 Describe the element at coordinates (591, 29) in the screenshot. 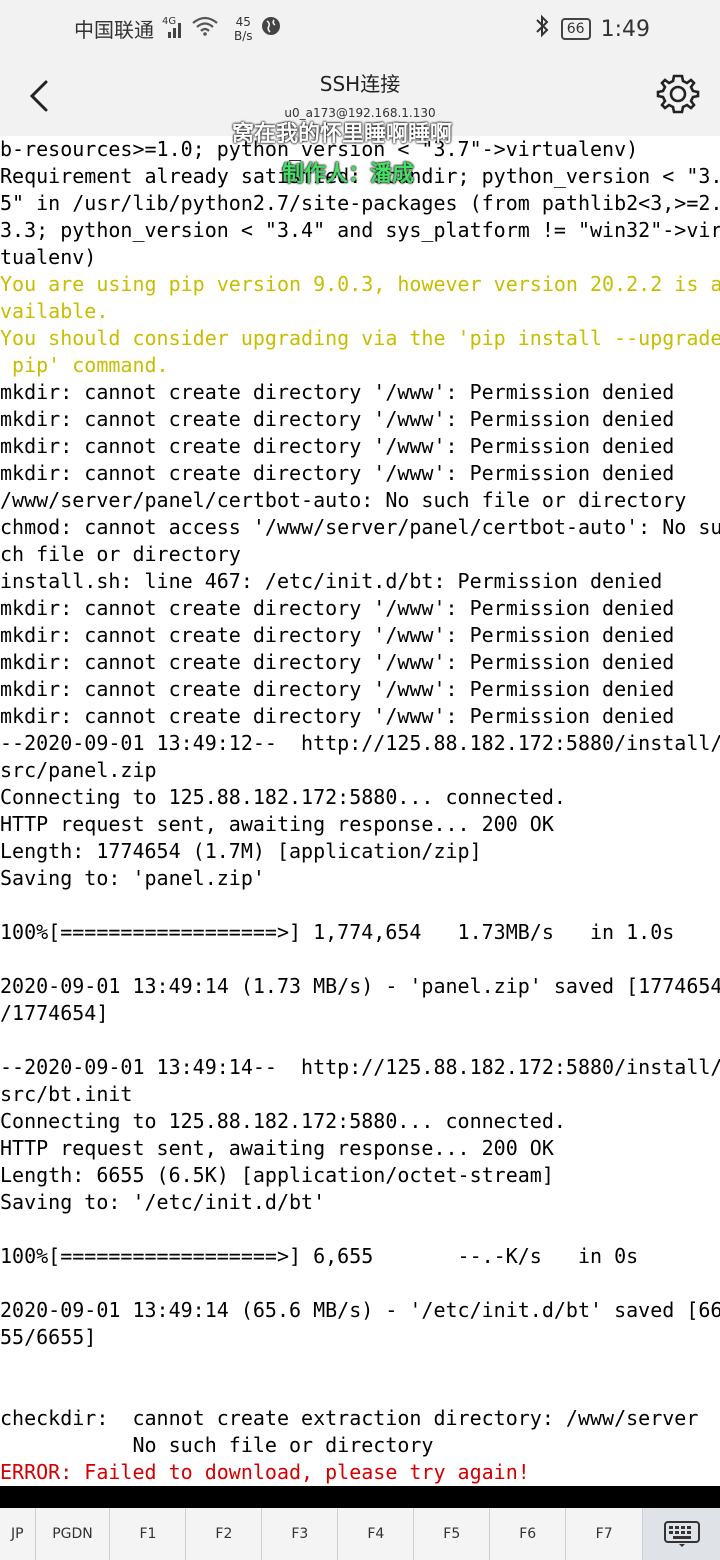

I see `status-right: 66 1:49` at that location.